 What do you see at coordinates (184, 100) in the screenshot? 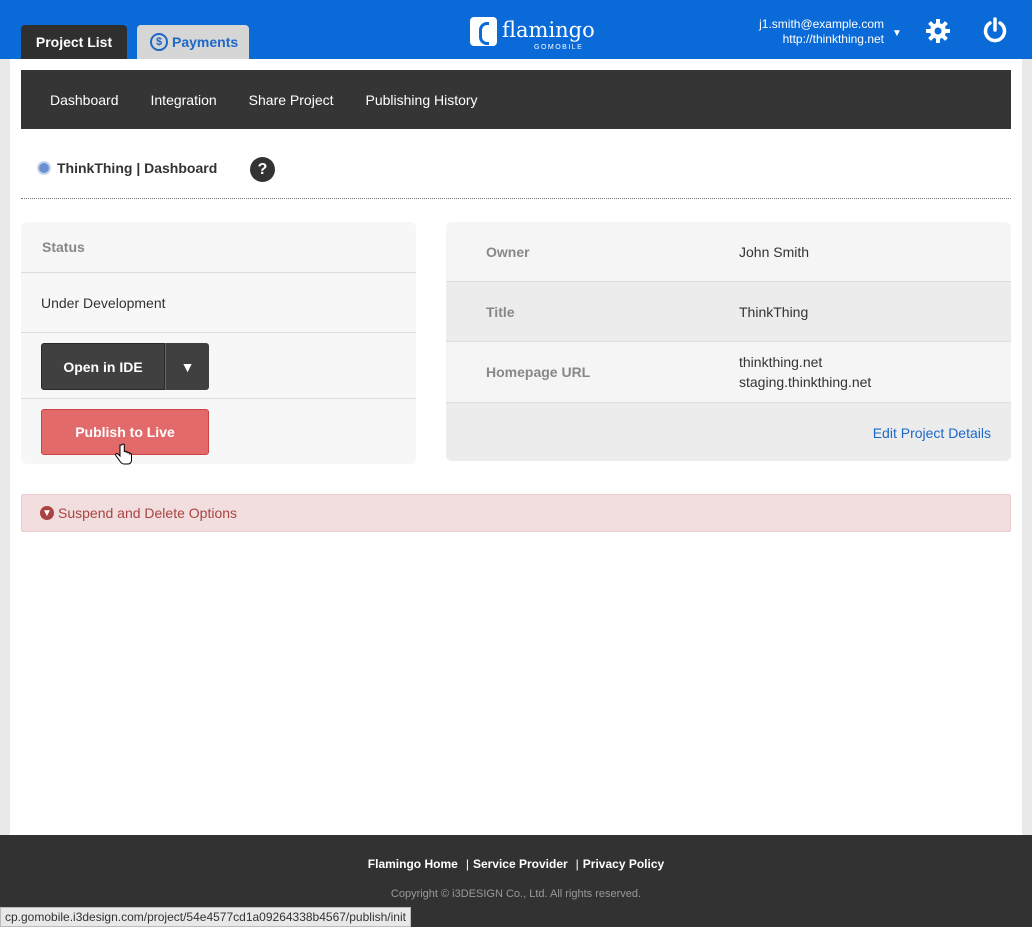
I see `subnav-integration: Integration` at bounding box center [184, 100].